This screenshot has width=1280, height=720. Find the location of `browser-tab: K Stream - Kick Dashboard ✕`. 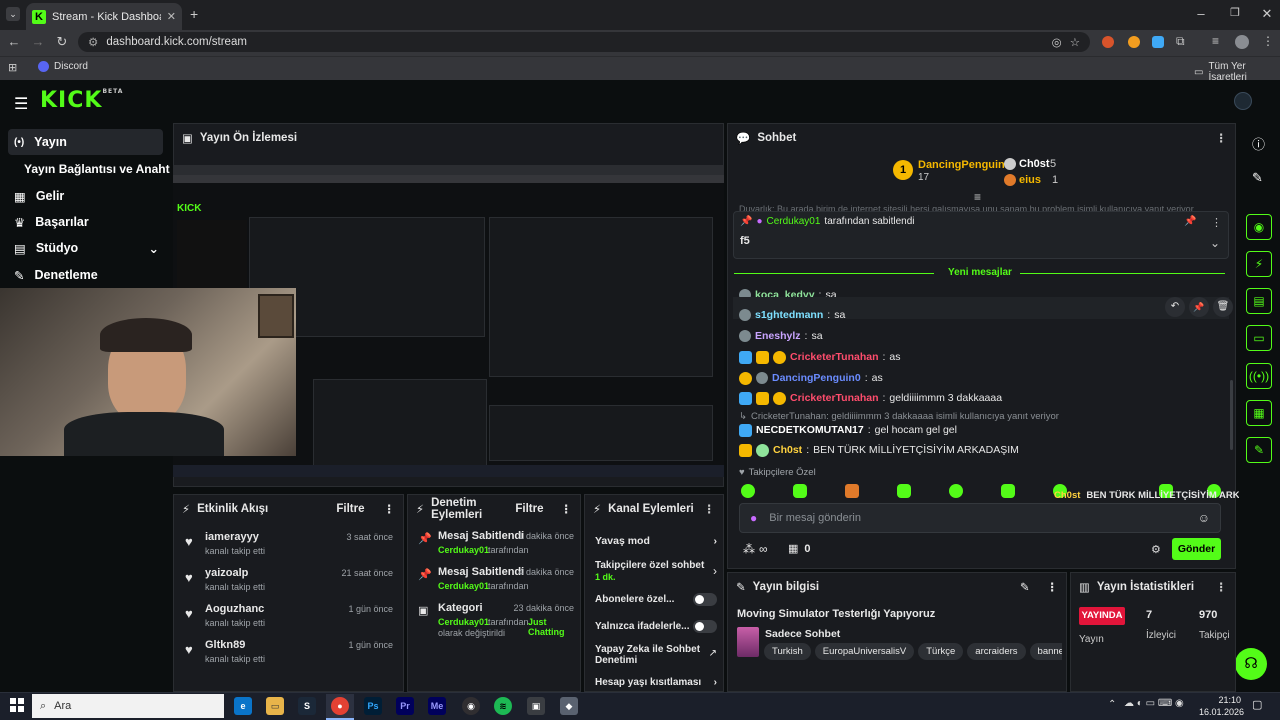

browser-tab: K Stream - Kick Dashboard ✕ is located at coordinates (104, 16).